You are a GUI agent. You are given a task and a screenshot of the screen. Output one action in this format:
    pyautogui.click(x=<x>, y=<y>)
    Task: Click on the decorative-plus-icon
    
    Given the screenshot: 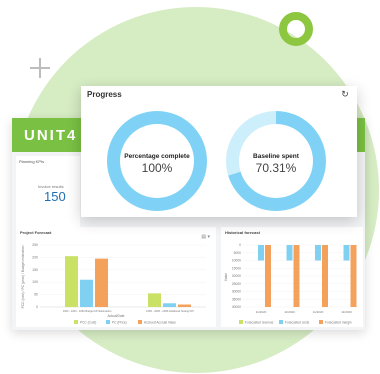 What is the action you would take?
    pyautogui.click(x=40, y=68)
    